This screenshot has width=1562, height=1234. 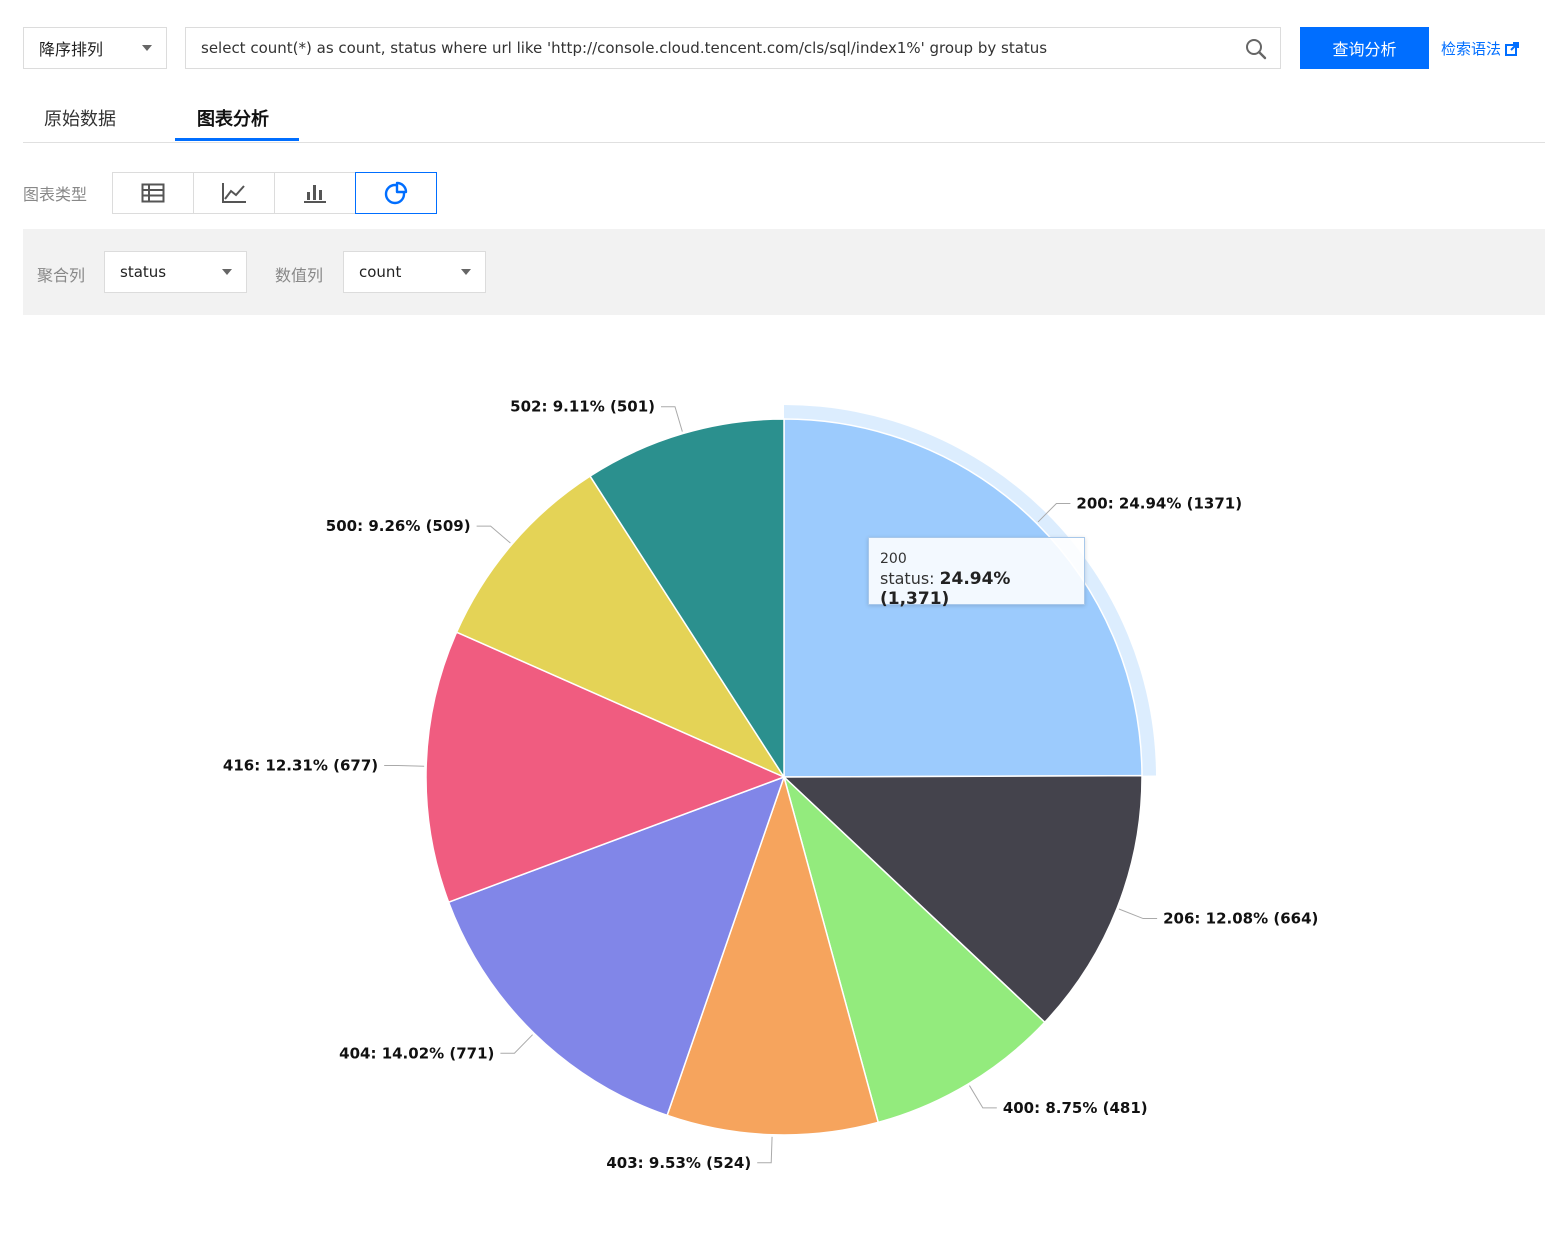 What do you see at coordinates (175, 272) in the screenshot?
I see `group-column-select: status` at bounding box center [175, 272].